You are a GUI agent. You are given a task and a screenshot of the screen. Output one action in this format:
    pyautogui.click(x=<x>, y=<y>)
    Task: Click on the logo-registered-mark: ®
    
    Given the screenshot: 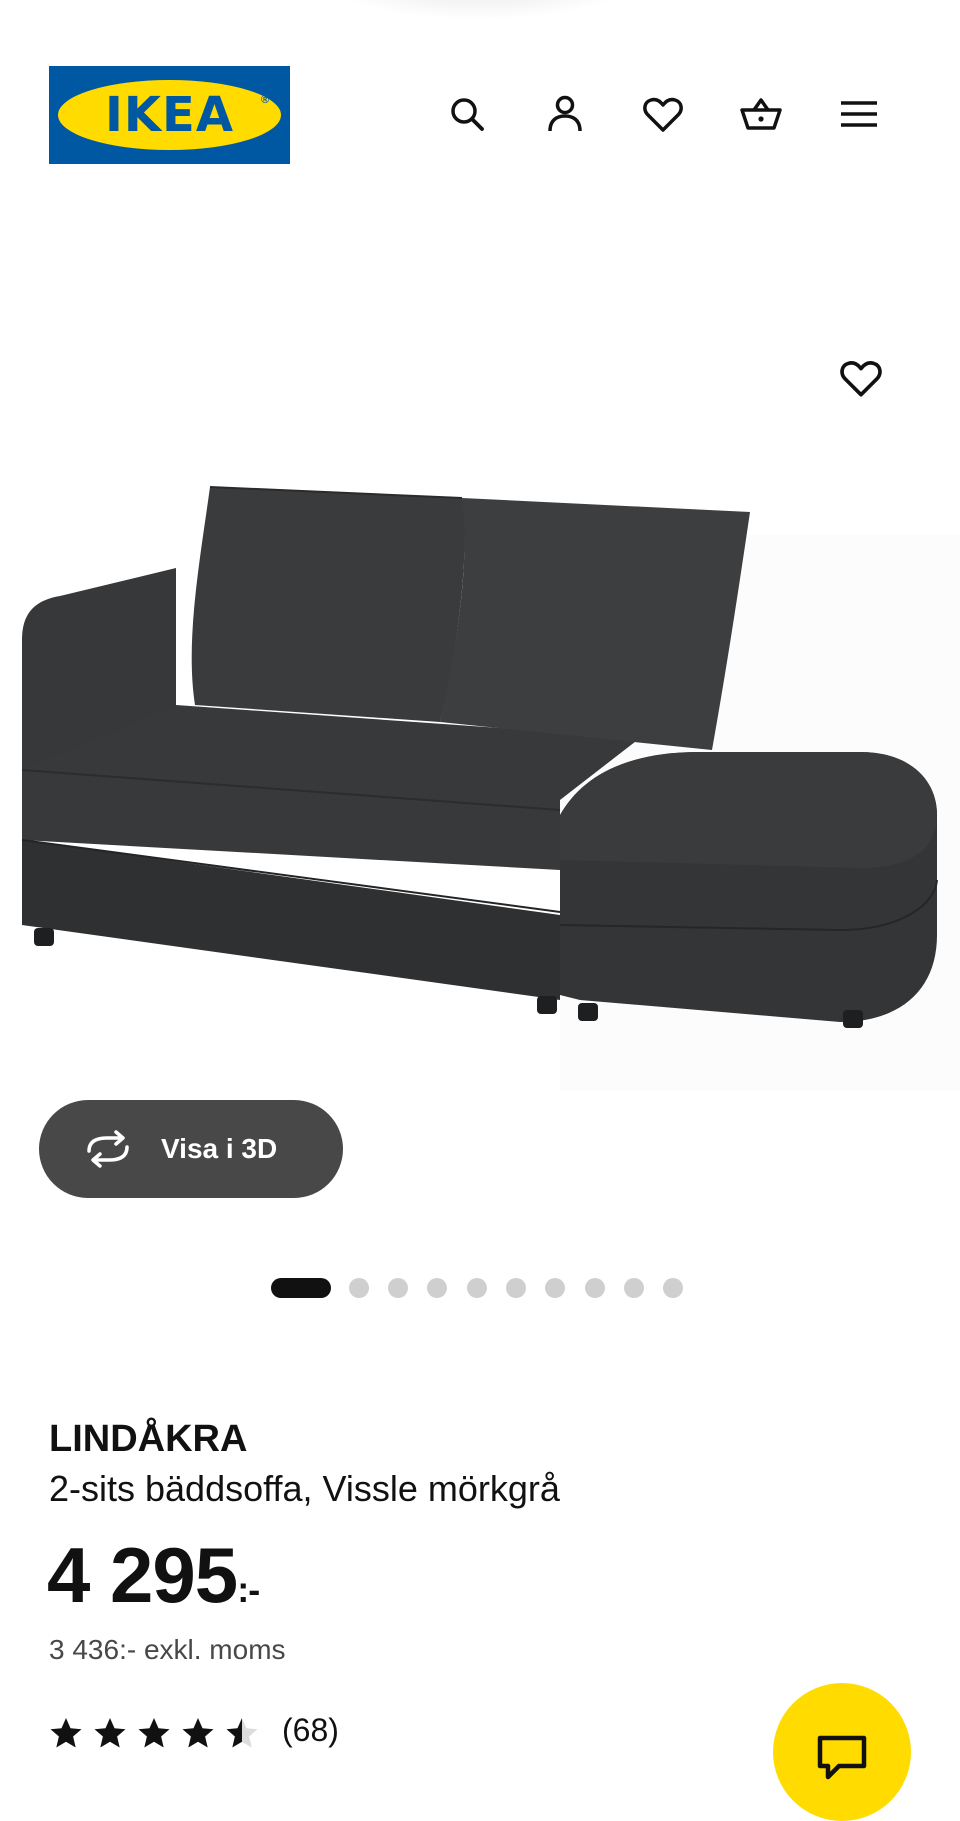 What is the action you would take?
    pyautogui.click(x=265, y=100)
    